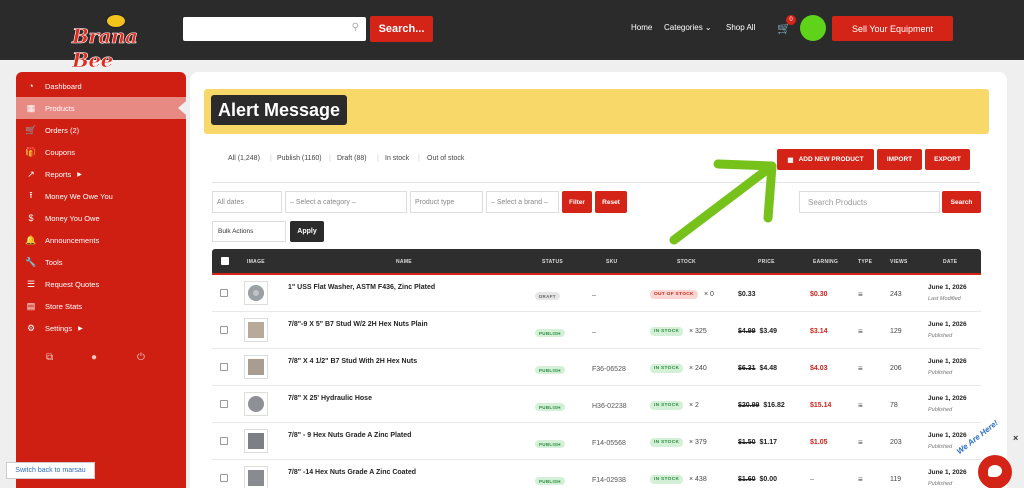 This screenshot has width=1024, height=488. What do you see at coordinates (182, 108) in the screenshot?
I see `active-indicator` at bounding box center [182, 108].